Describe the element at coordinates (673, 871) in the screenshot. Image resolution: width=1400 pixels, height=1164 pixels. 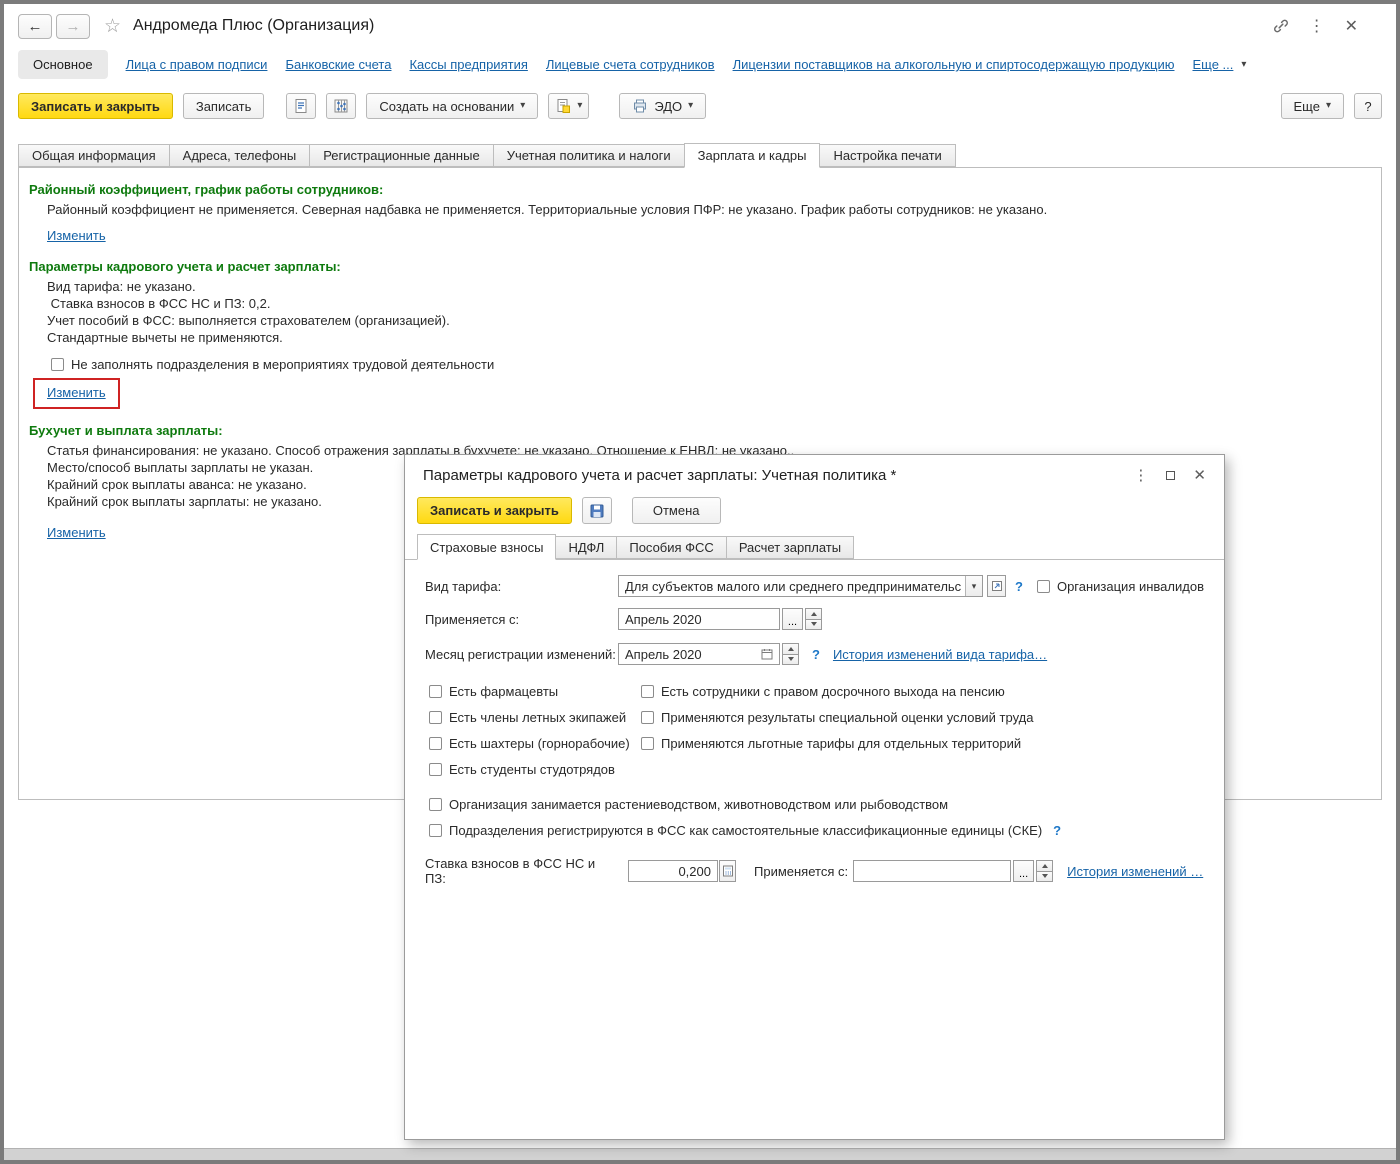
I see `fss-rate-input: 0,200` at that location.